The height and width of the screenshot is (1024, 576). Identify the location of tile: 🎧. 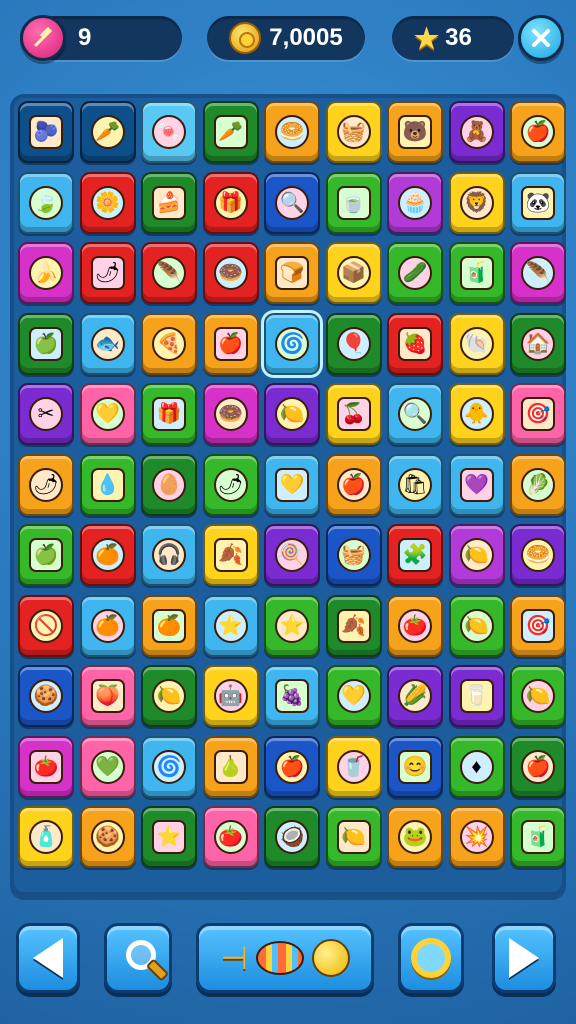
(169, 555).